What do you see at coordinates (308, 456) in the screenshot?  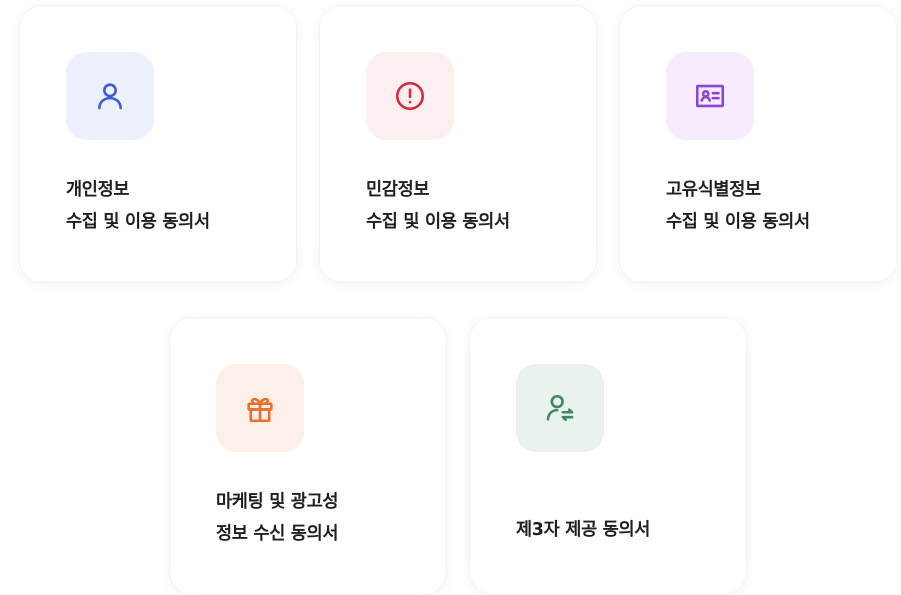 I see `card-marketing-consent: 마케팅 및 광고성 정보 수신 동의서` at bounding box center [308, 456].